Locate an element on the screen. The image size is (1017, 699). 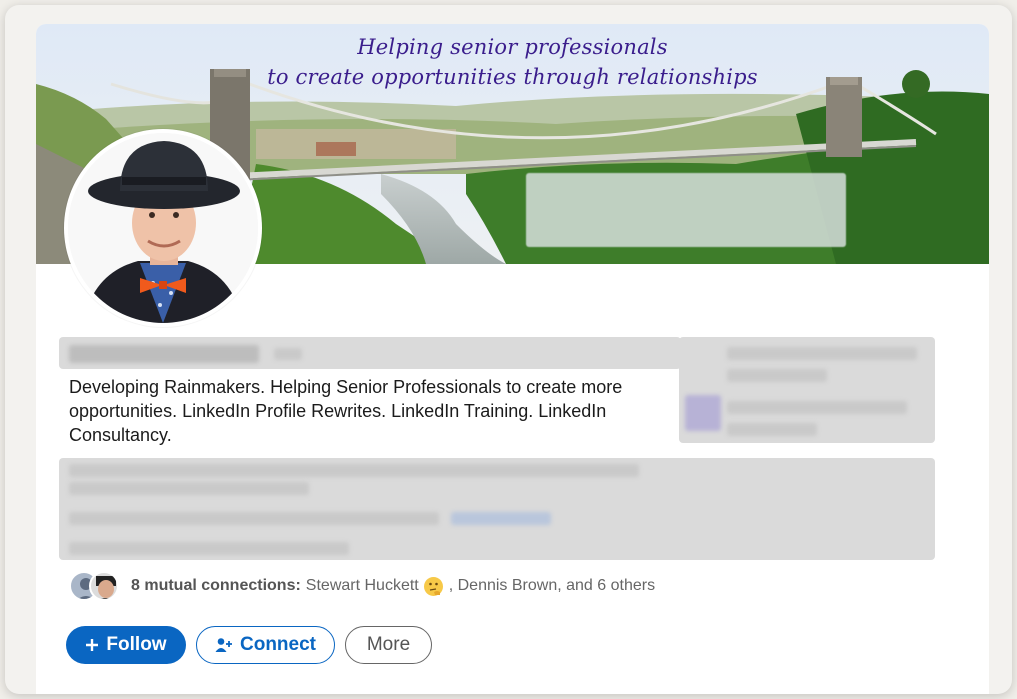
banner-redacted-text is located at coordinates (686, 210).